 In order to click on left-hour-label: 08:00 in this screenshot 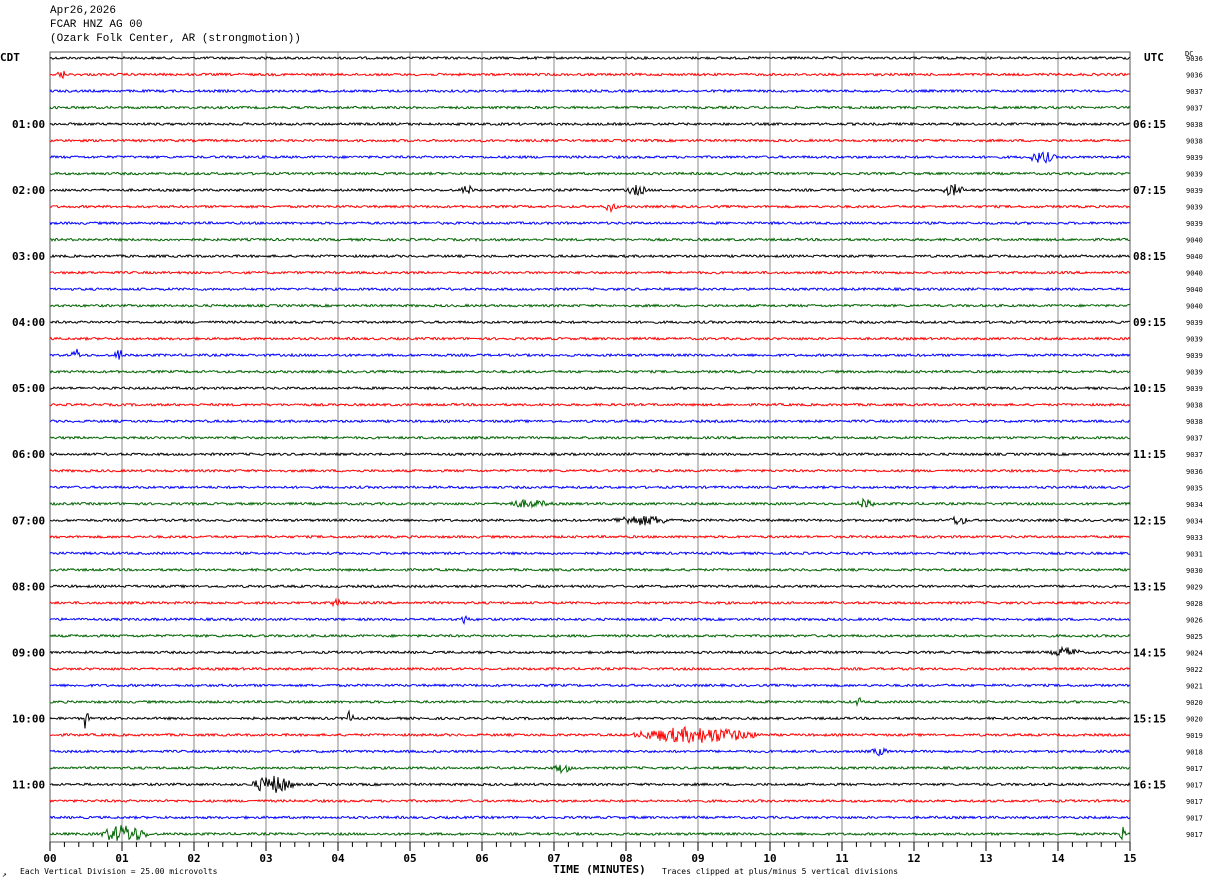, I will do `click(28, 586)`.